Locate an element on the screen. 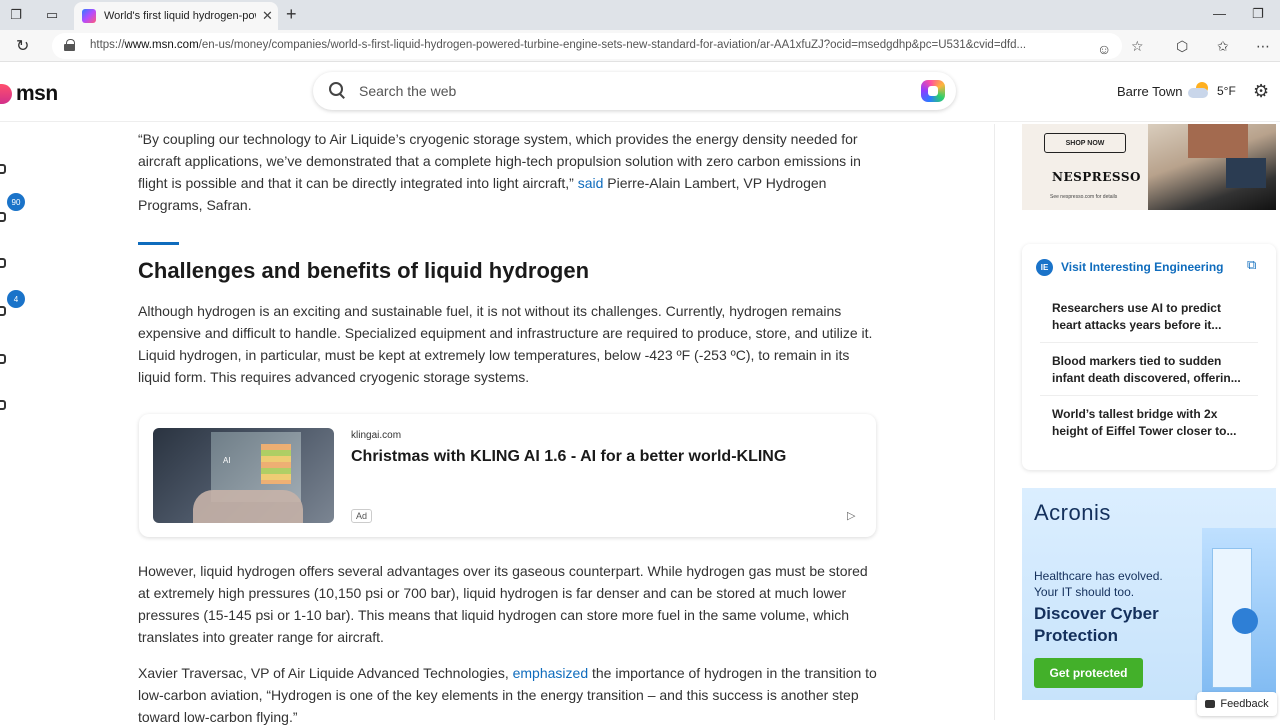 This screenshot has height=728, width=1280. search-input is located at coordinates (619, 91).